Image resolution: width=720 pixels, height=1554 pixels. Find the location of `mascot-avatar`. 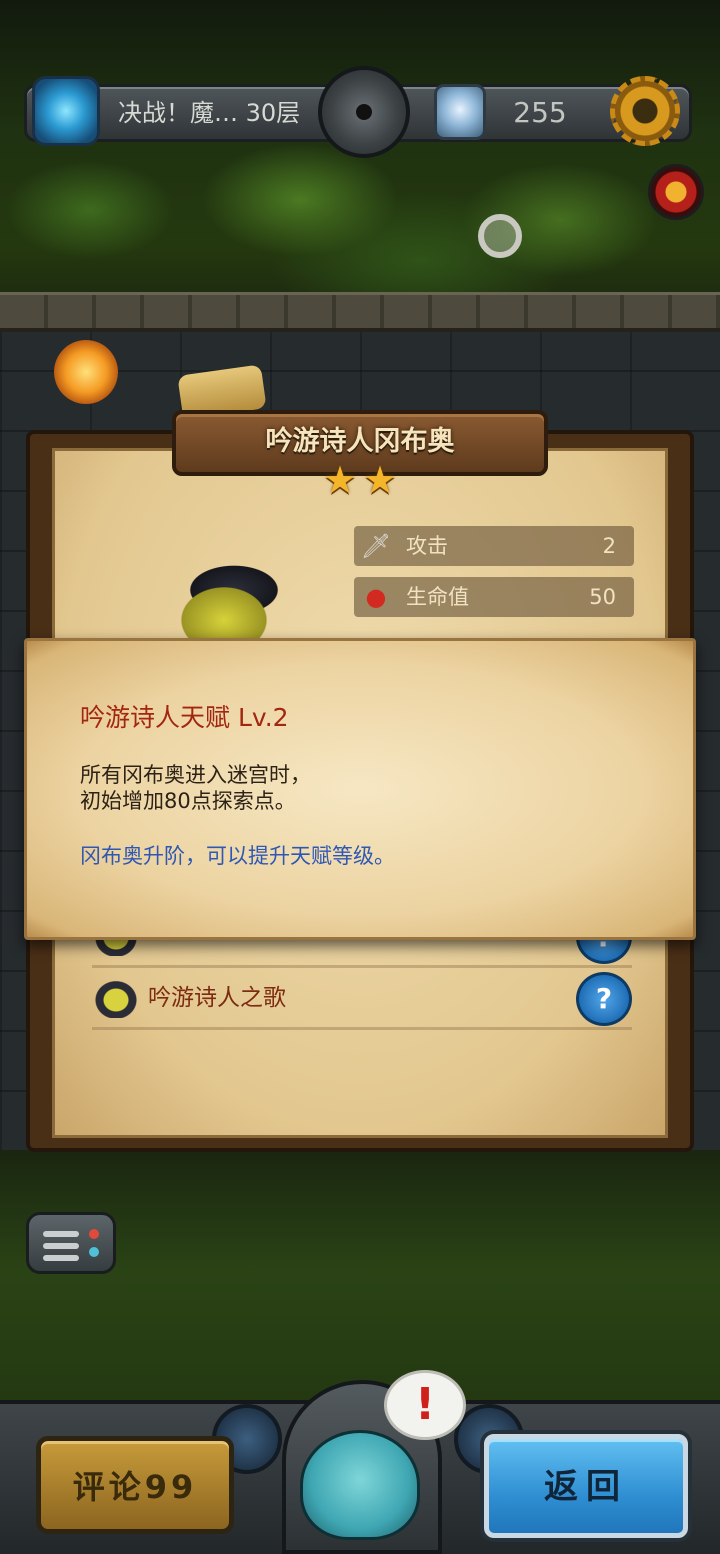

mascot-avatar is located at coordinates (360, 1485).